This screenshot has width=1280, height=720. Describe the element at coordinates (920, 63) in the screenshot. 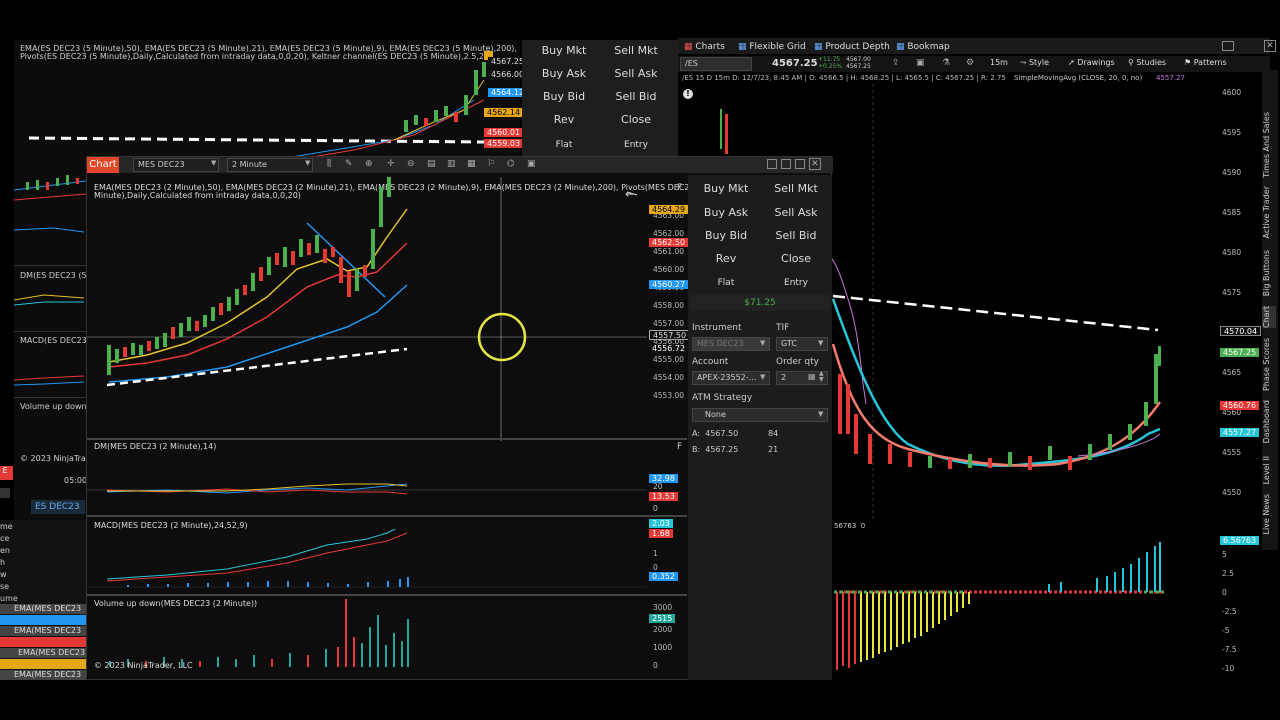

I see `camera-icon: ▣` at that location.